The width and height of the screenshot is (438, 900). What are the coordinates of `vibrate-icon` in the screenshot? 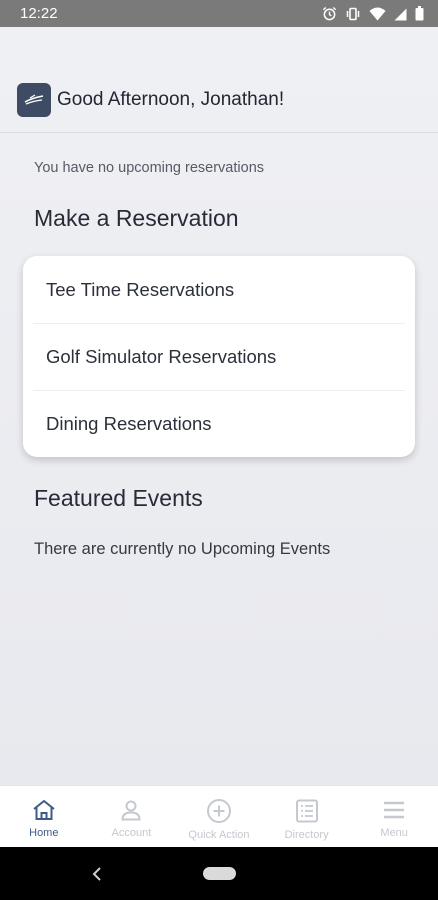 It's located at (353, 13).